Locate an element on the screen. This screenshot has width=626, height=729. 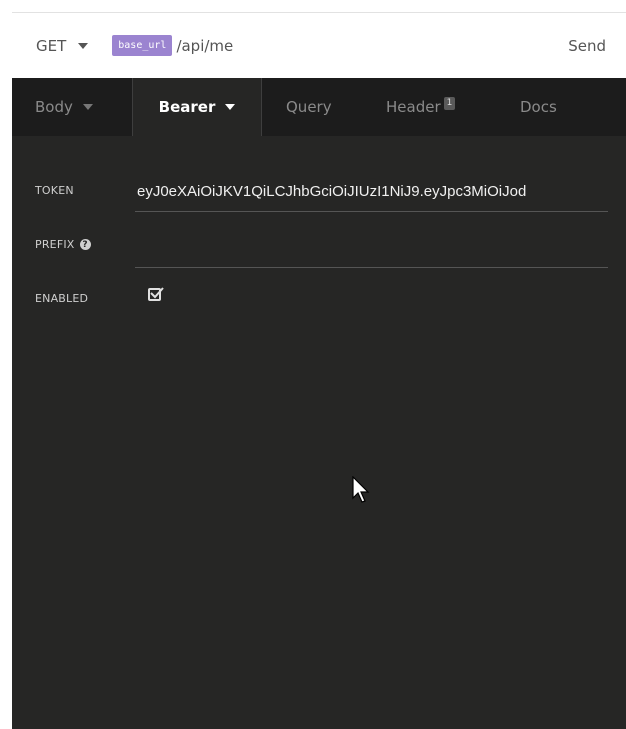
mouse-cursor-icon is located at coordinates (361, 489).